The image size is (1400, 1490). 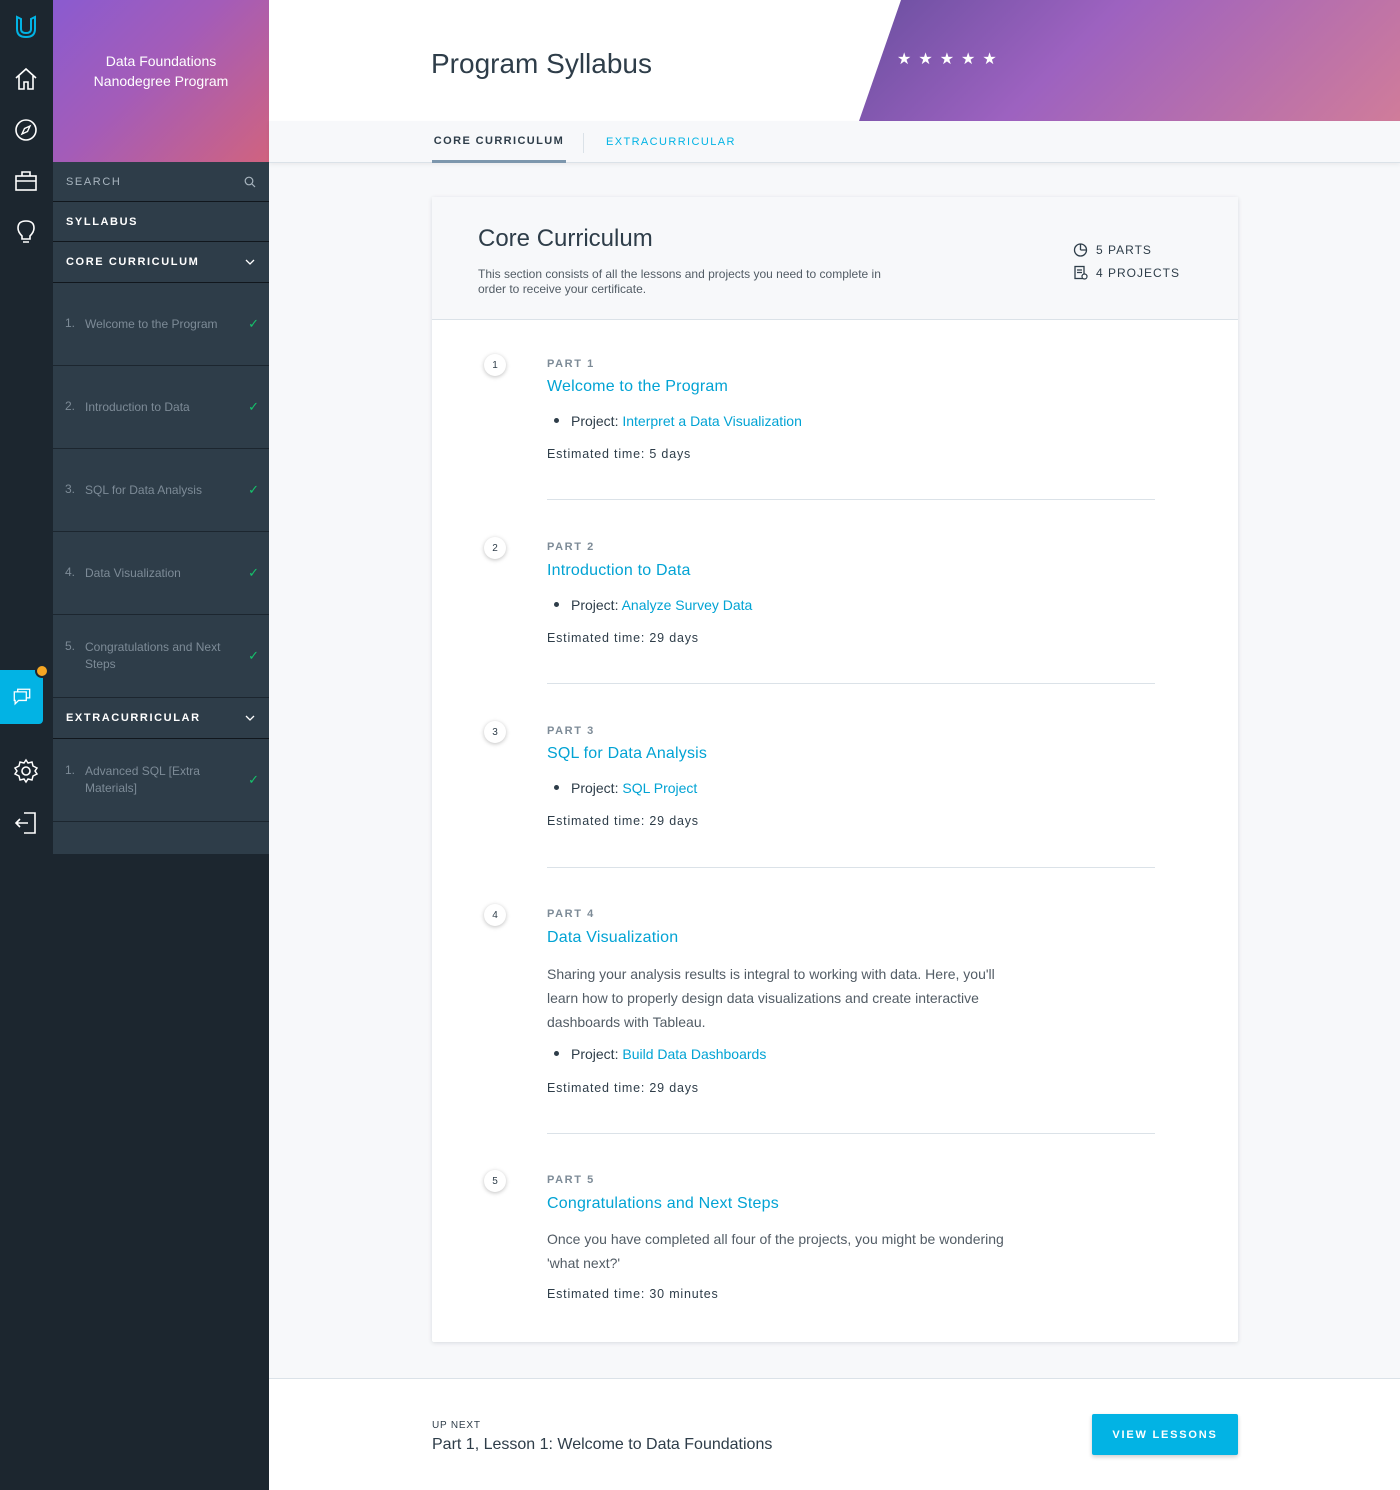 I want to click on sidebar-item-sql: 3. SQL for Data Analysis ✓, so click(x=161, y=490).